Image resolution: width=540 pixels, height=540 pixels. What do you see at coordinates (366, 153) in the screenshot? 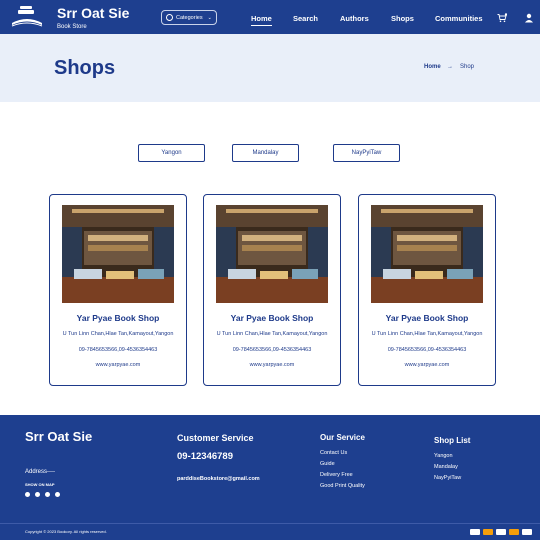
I see `city-filter-naypyitaw: NayPyiTaw` at bounding box center [366, 153].